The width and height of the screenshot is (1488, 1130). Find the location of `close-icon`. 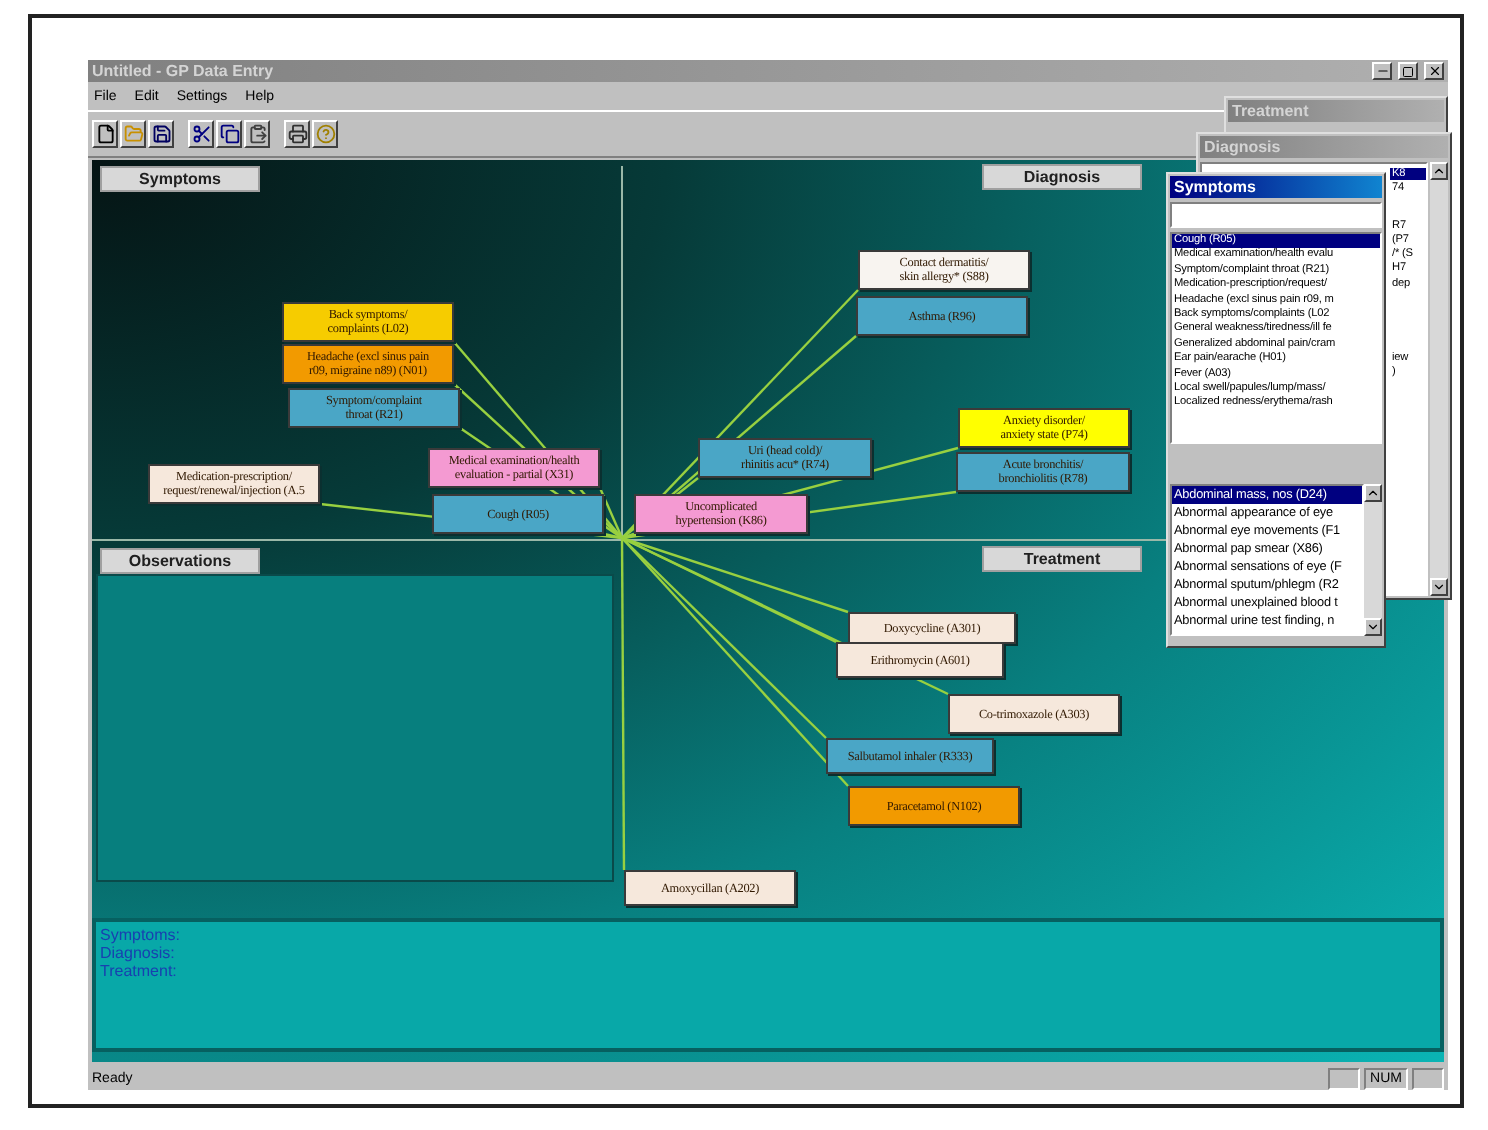

close-icon is located at coordinates (1434, 71).